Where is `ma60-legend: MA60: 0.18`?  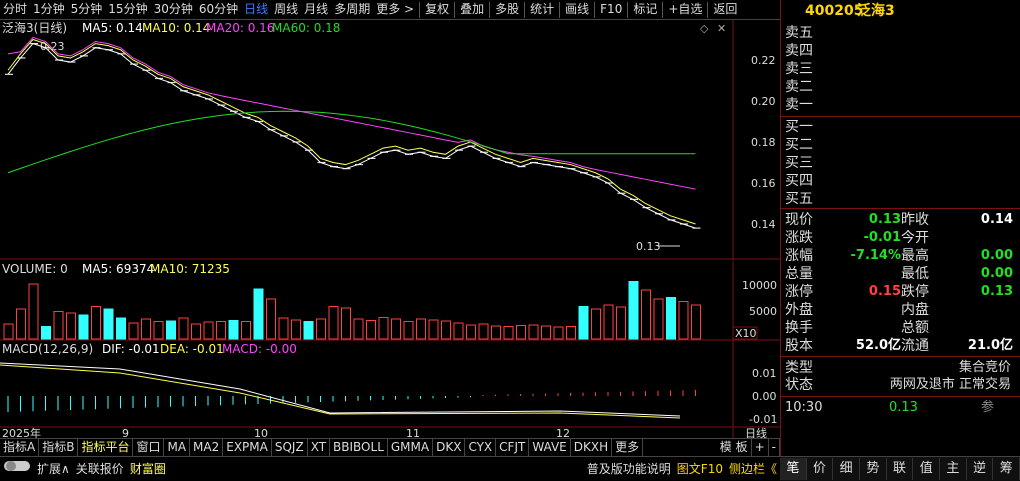 ma60-legend: MA60: 0.18 is located at coordinates (306, 28).